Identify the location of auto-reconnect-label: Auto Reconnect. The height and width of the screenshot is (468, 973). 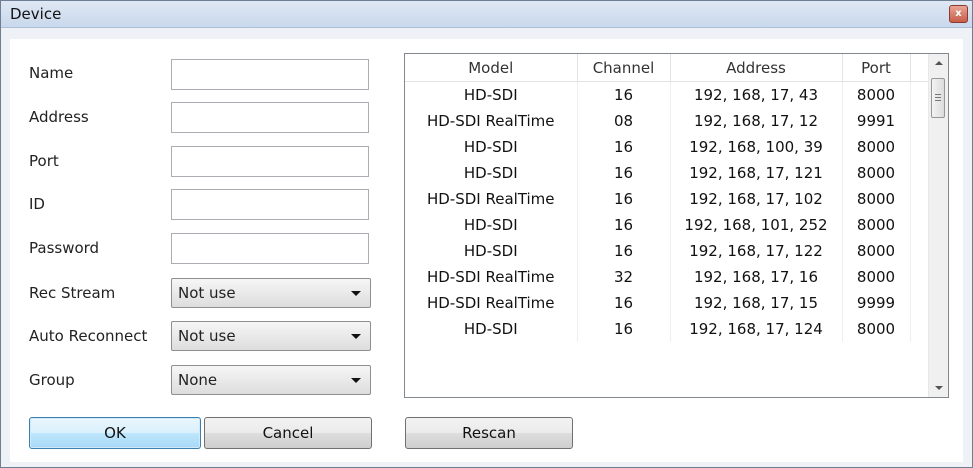
(88, 336).